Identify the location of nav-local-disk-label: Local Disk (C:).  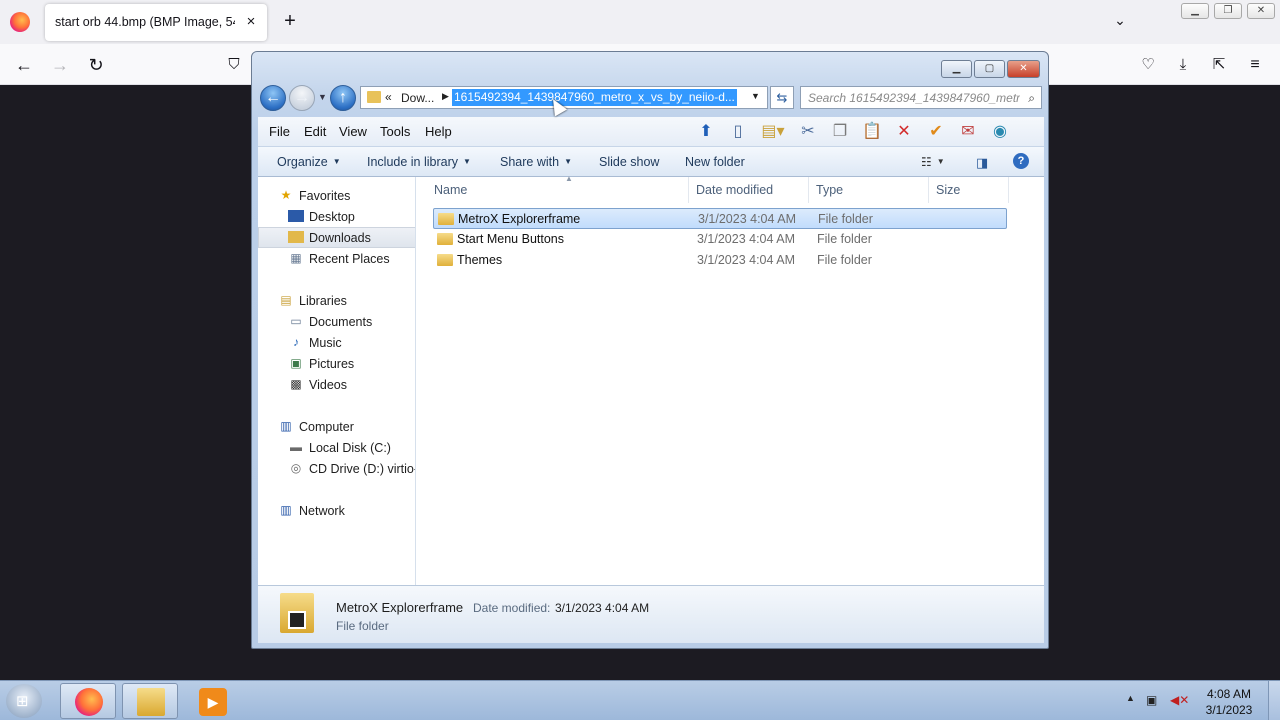
(350, 448).